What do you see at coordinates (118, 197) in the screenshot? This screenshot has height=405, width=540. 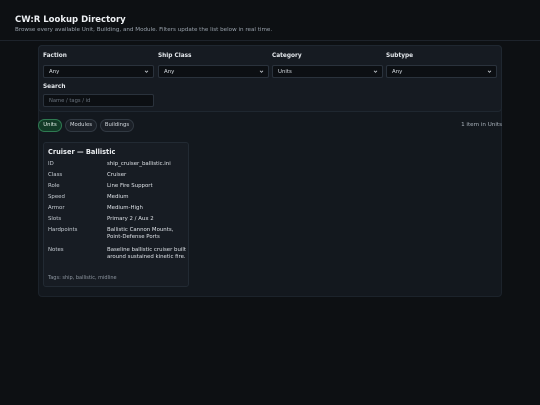 I see `row-value-speed: Medium` at bounding box center [118, 197].